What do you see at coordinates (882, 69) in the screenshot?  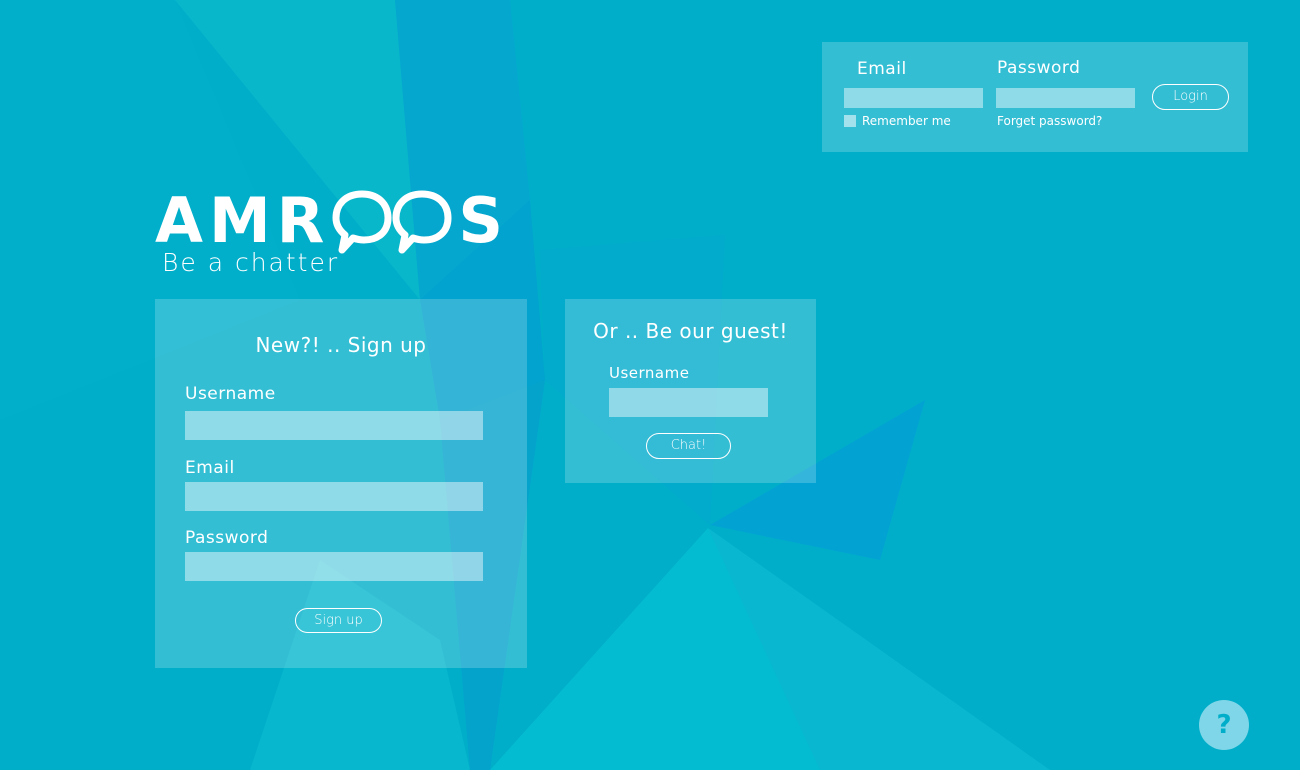 I see `login-email-label: Email` at bounding box center [882, 69].